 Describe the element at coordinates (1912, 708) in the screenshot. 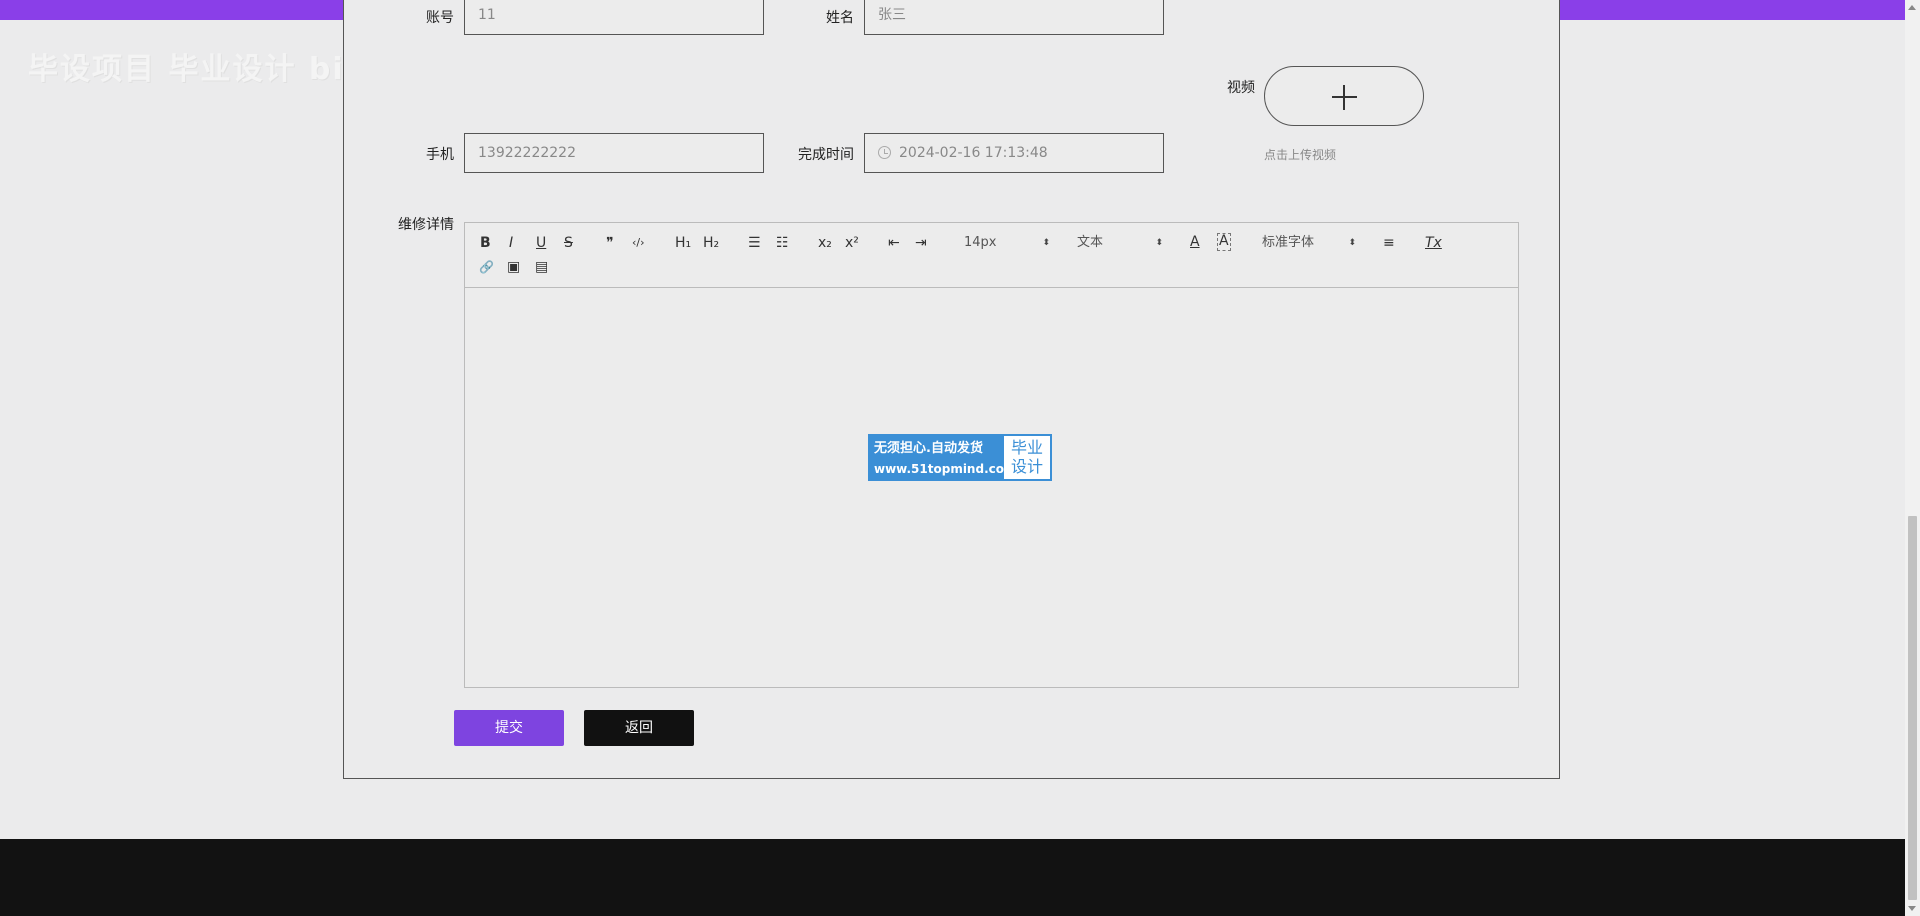

I see `scroll-thumb` at that location.